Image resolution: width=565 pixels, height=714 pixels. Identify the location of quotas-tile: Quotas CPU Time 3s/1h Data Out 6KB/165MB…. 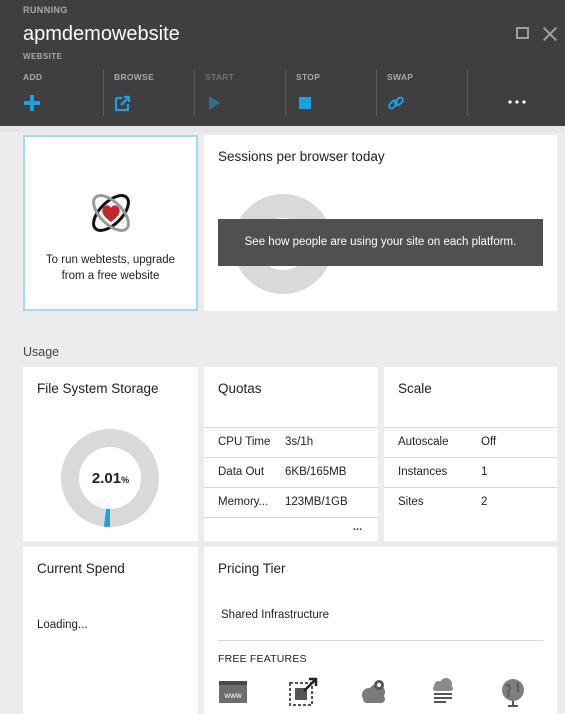
(291, 454).